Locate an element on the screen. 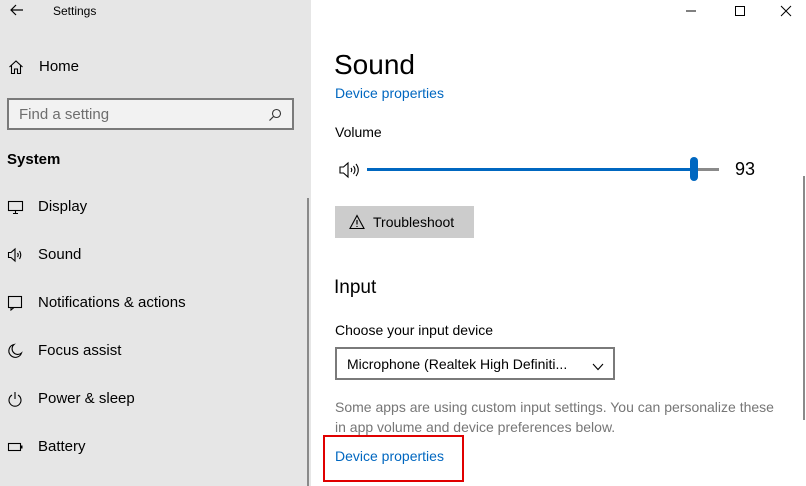 The width and height of the screenshot is (806, 486). sidebar-scrollbar is located at coordinates (308, 342).